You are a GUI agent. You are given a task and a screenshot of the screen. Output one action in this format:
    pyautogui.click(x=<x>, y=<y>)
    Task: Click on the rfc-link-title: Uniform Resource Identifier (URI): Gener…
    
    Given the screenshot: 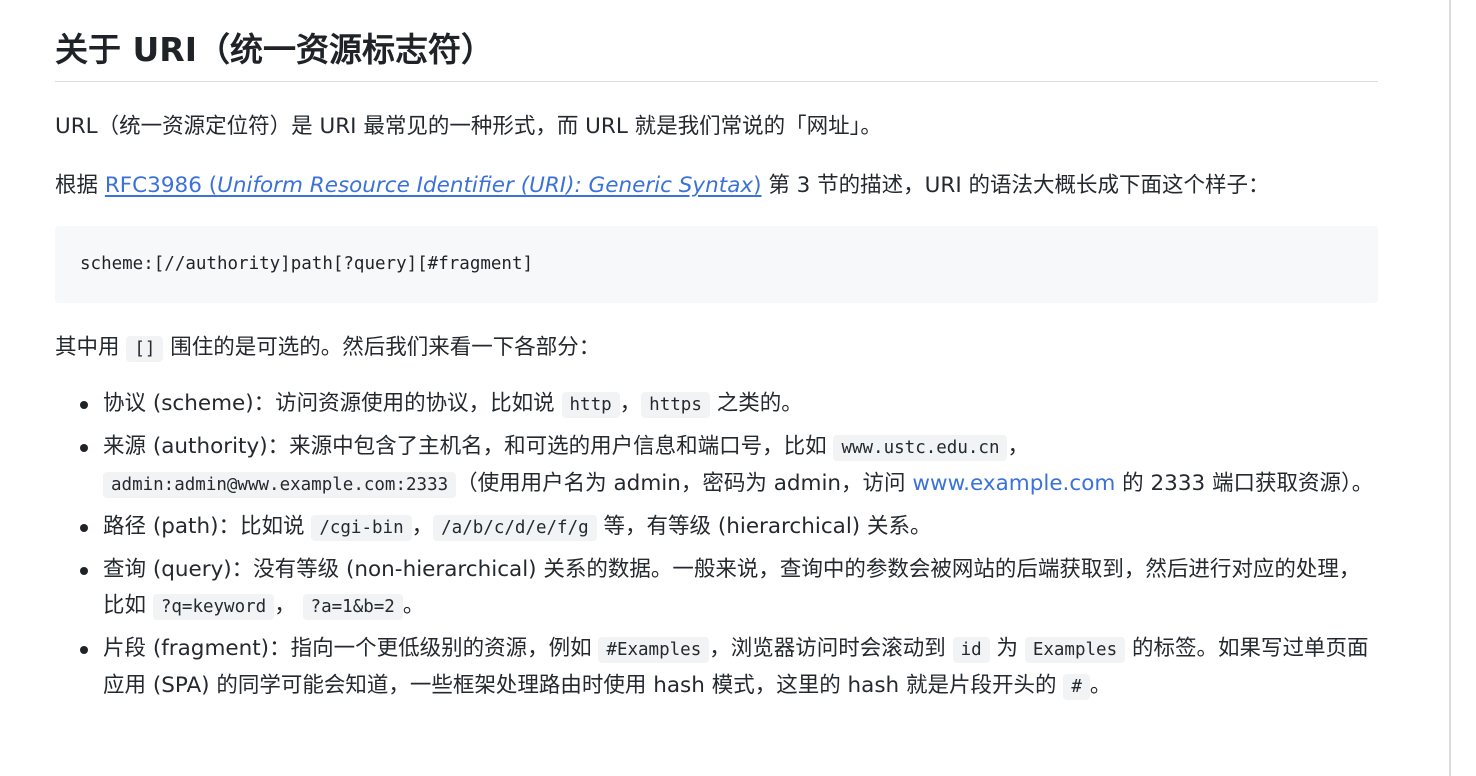 What is the action you would take?
    pyautogui.click(x=485, y=185)
    